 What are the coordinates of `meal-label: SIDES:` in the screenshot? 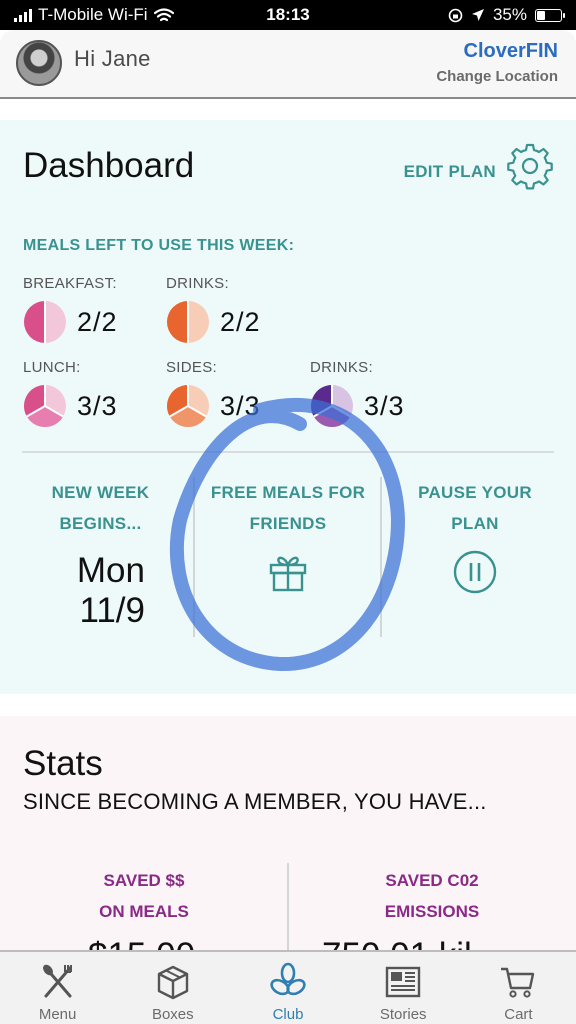 It's located at (191, 367).